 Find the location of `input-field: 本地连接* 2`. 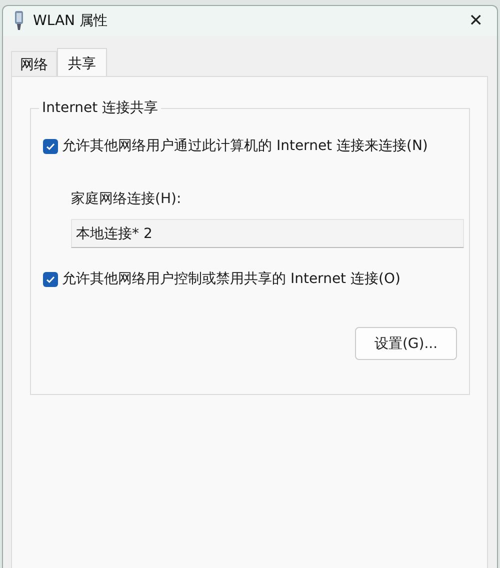

input-field: 本地连接* 2 is located at coordinates (267, 233).